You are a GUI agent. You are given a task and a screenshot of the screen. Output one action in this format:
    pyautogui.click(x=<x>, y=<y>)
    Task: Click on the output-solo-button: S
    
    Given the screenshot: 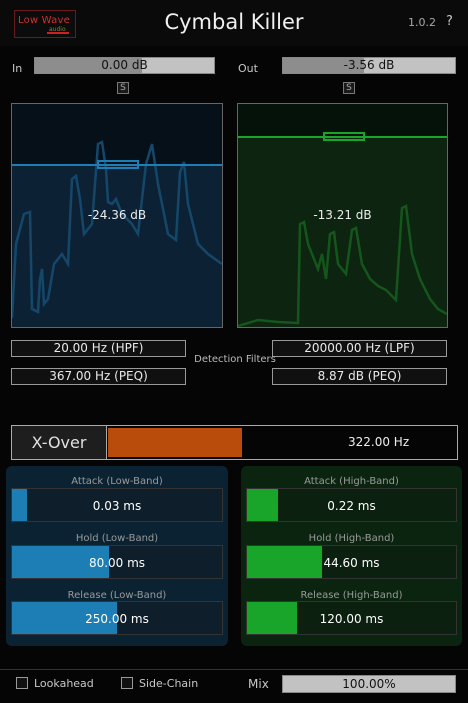 What is the action you would take?
    pyautogui.click(x=349, y=88)
    